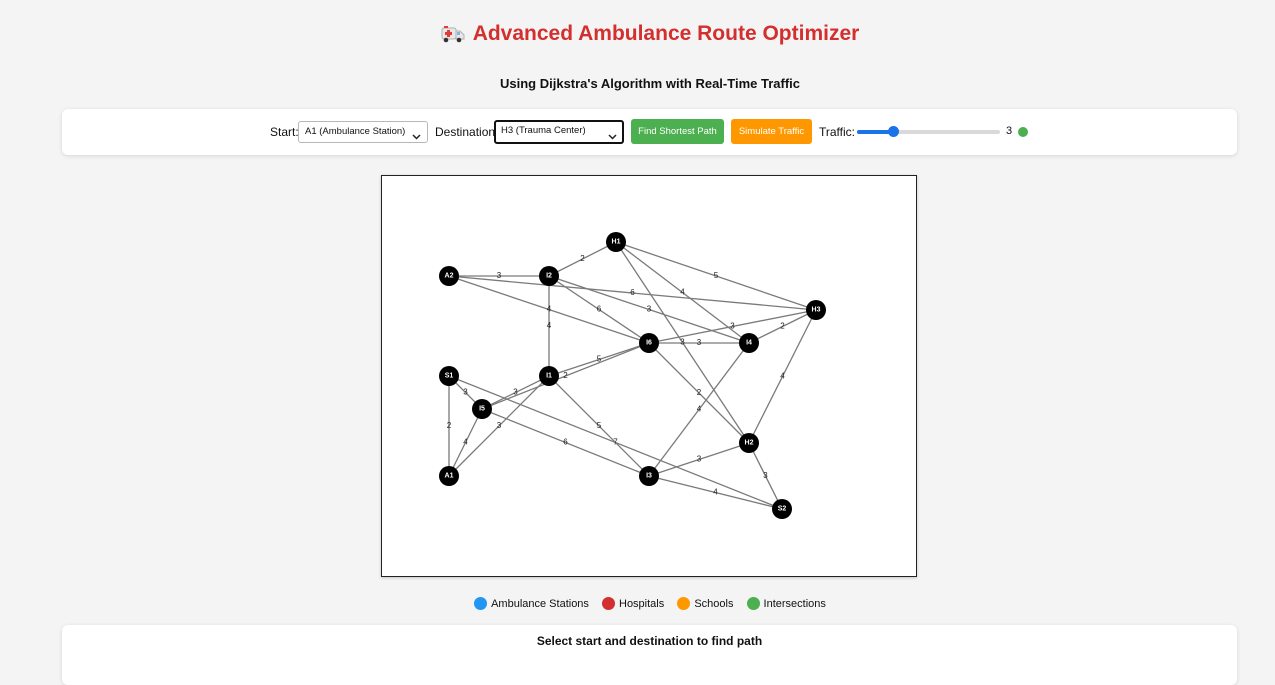 This screenshot has width=1275, height=685. I want to click on node-label: I3, so click(649, 476).